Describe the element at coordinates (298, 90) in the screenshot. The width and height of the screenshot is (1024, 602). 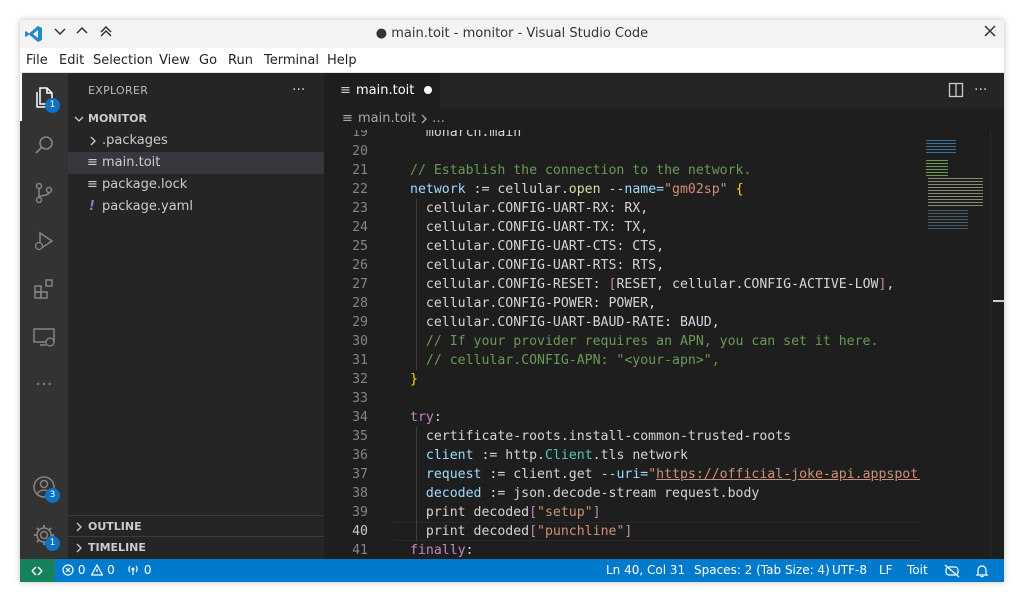
I see `explorer-more-icon: ···` at that location.